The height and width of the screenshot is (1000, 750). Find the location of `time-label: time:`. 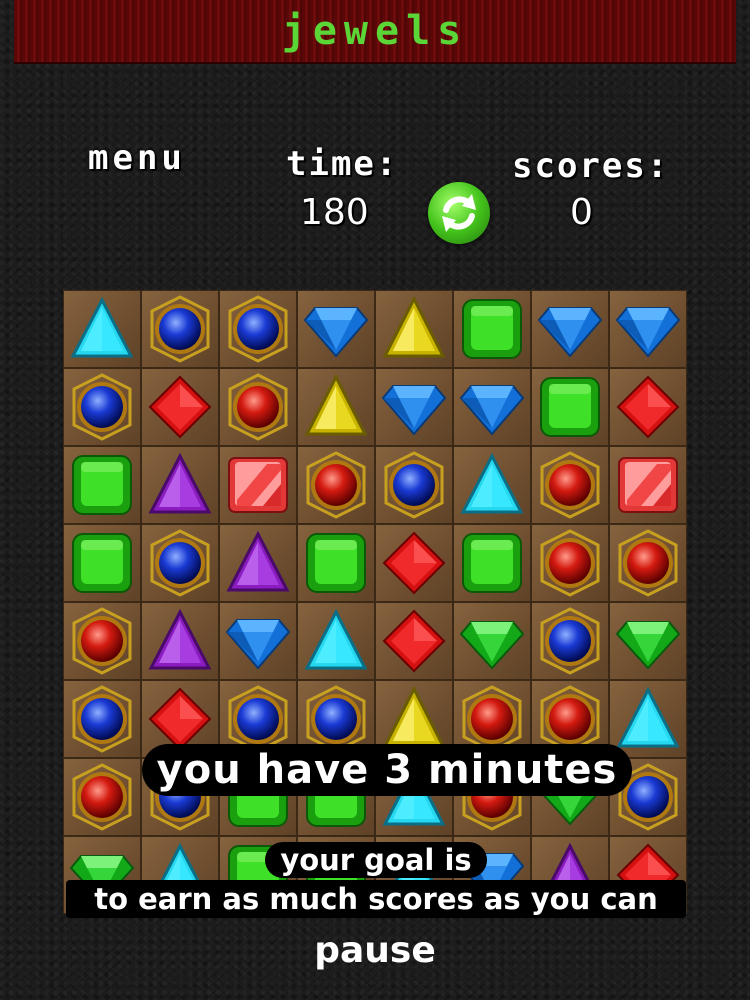

time-label: time: is located at coordinates (342, 164).